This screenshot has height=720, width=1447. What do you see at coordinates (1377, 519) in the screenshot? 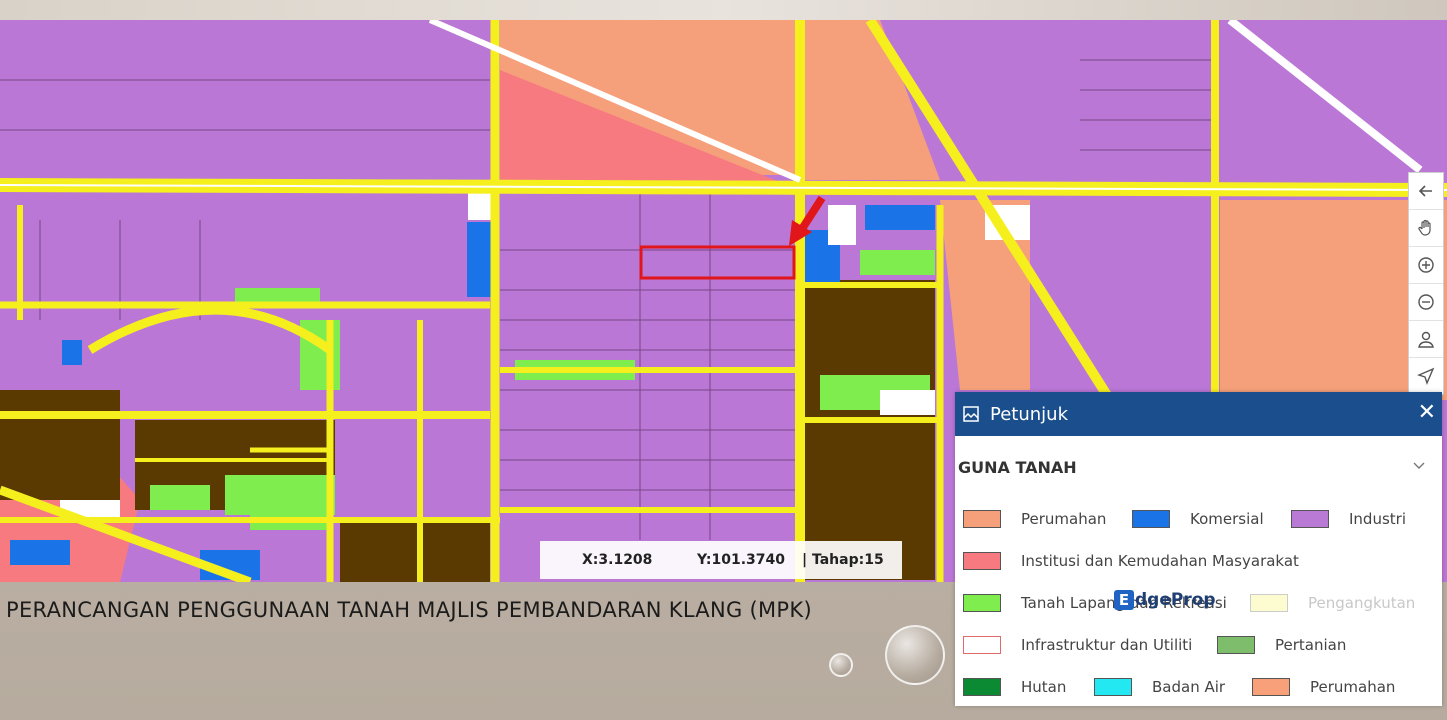
I see `legend-label: Industri` at bounding box center [1377, 519].